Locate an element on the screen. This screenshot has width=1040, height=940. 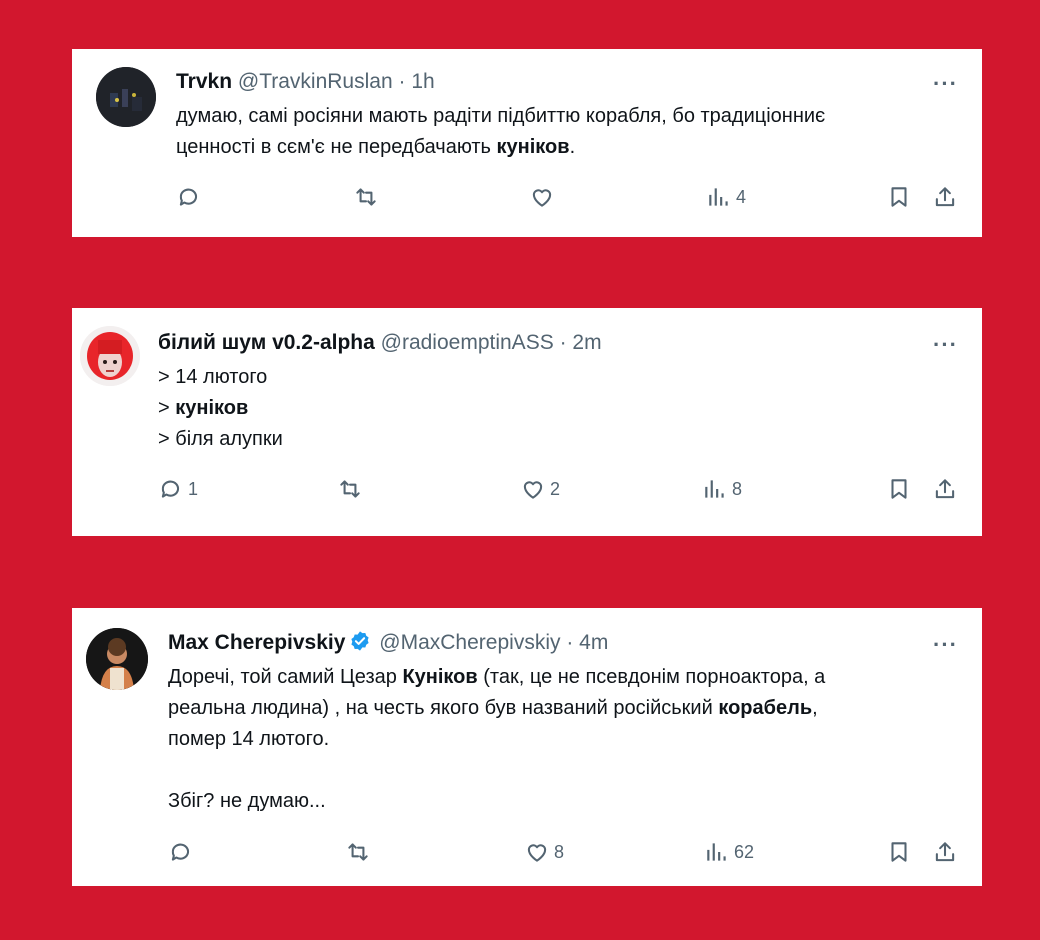
tweet-text-line: > біля алупки is located at coordinates (220, 439).